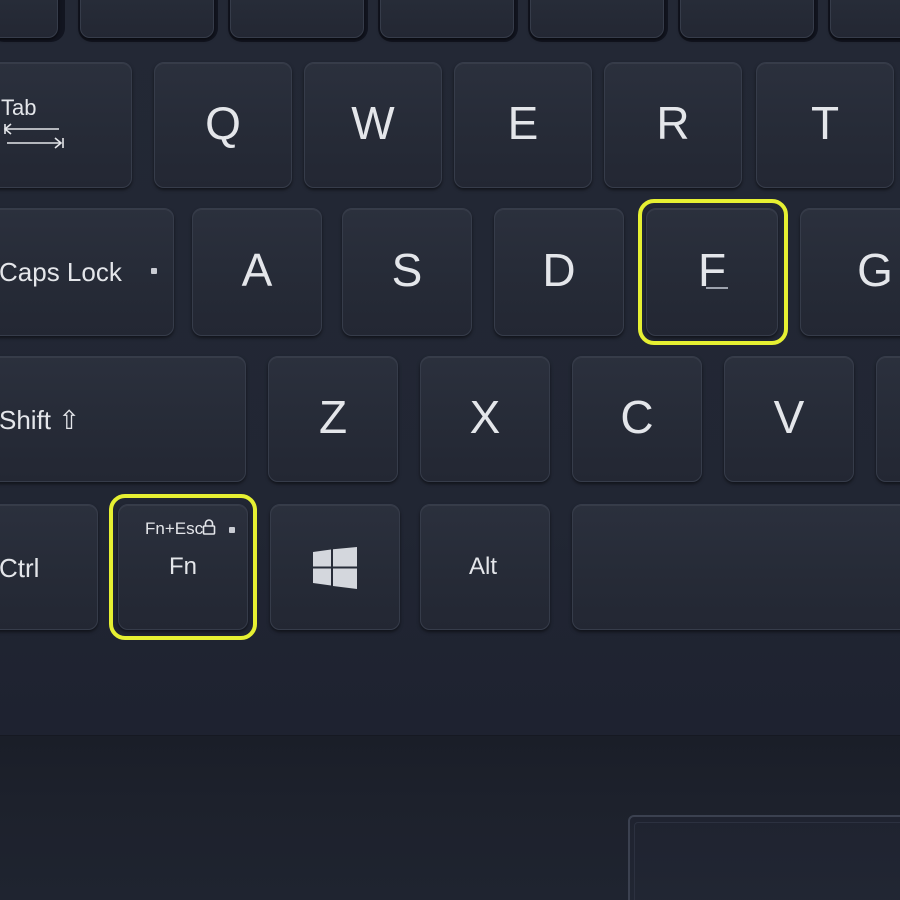 Image resolution: width=900 pixels, height=900 pixels. I want to click on key-v-label: V, so click(789, 416).